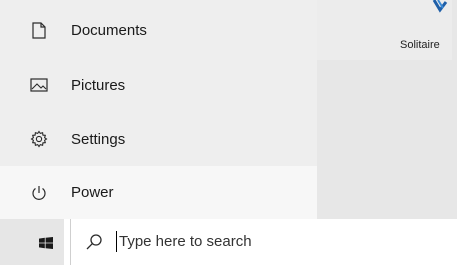 The width and height of the screenshot is (457, 265). Describe the element at coordinates (92, 192) in the screenshot. I see `menu-item-label: Power` at that location.